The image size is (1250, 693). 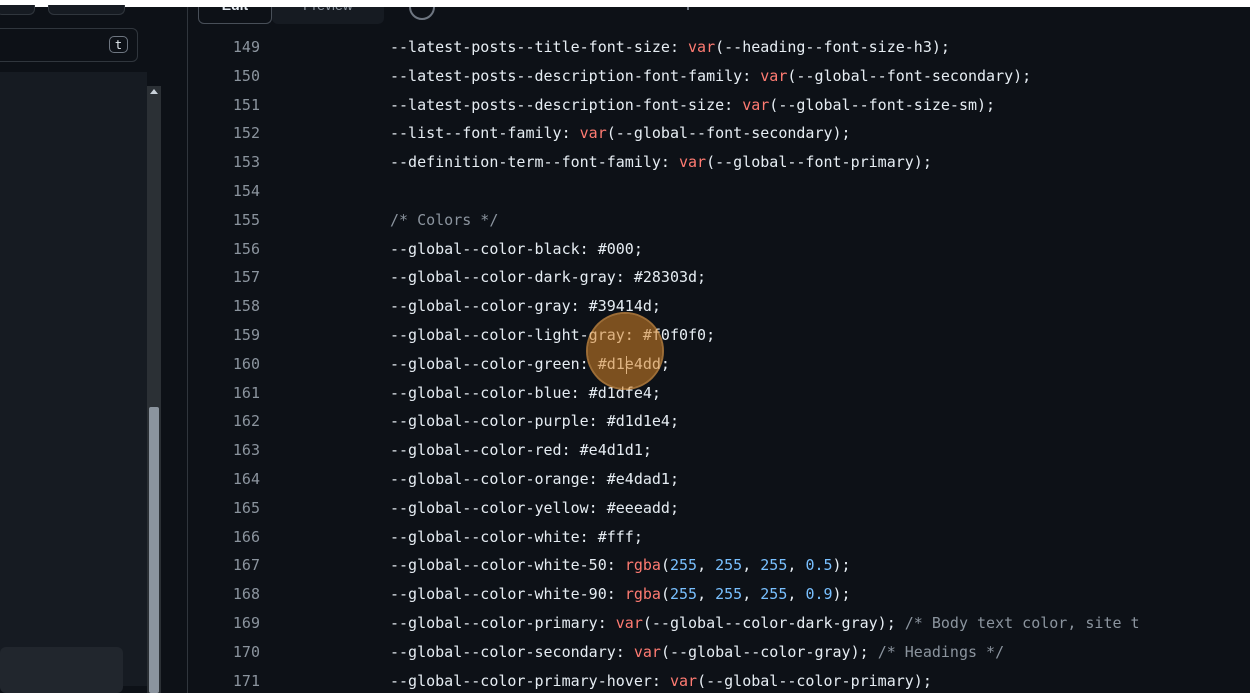 I want to click on line-number: 170, so click(x=246, y=651).